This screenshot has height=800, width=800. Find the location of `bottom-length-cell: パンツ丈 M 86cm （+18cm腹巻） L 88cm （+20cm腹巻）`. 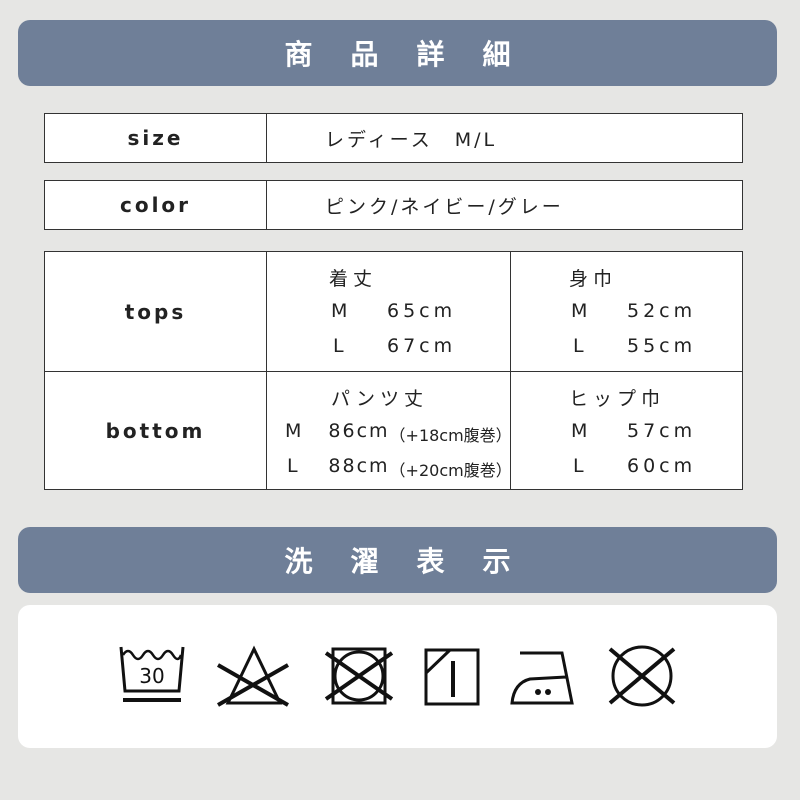

bottom-length-cell: パンツ丈 M 86cm （+18cm腹巻） L 88cm （+20cm腹巻） is located at coordinates (389, 431).